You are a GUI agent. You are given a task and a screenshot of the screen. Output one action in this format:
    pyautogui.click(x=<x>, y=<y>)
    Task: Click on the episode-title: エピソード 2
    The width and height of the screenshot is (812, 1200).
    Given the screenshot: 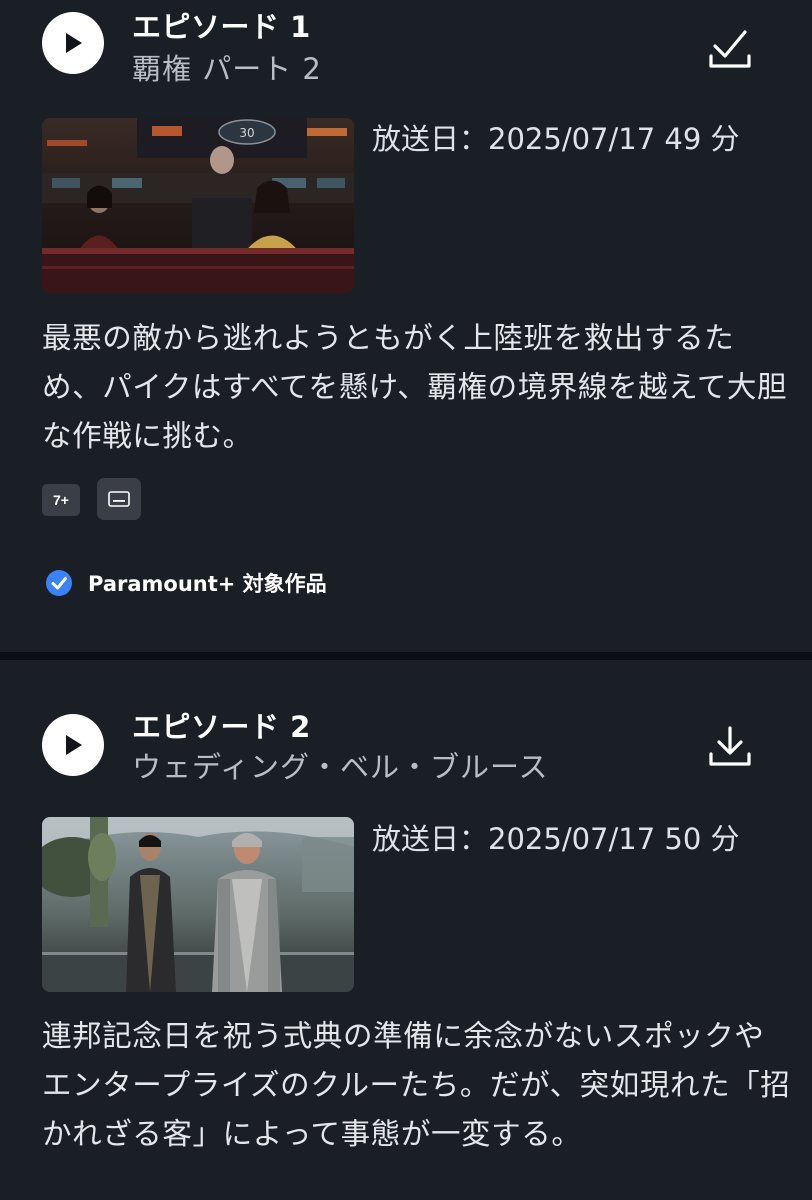 What is the action you would take?
    pyautogui.click(x=221, y=727)
    